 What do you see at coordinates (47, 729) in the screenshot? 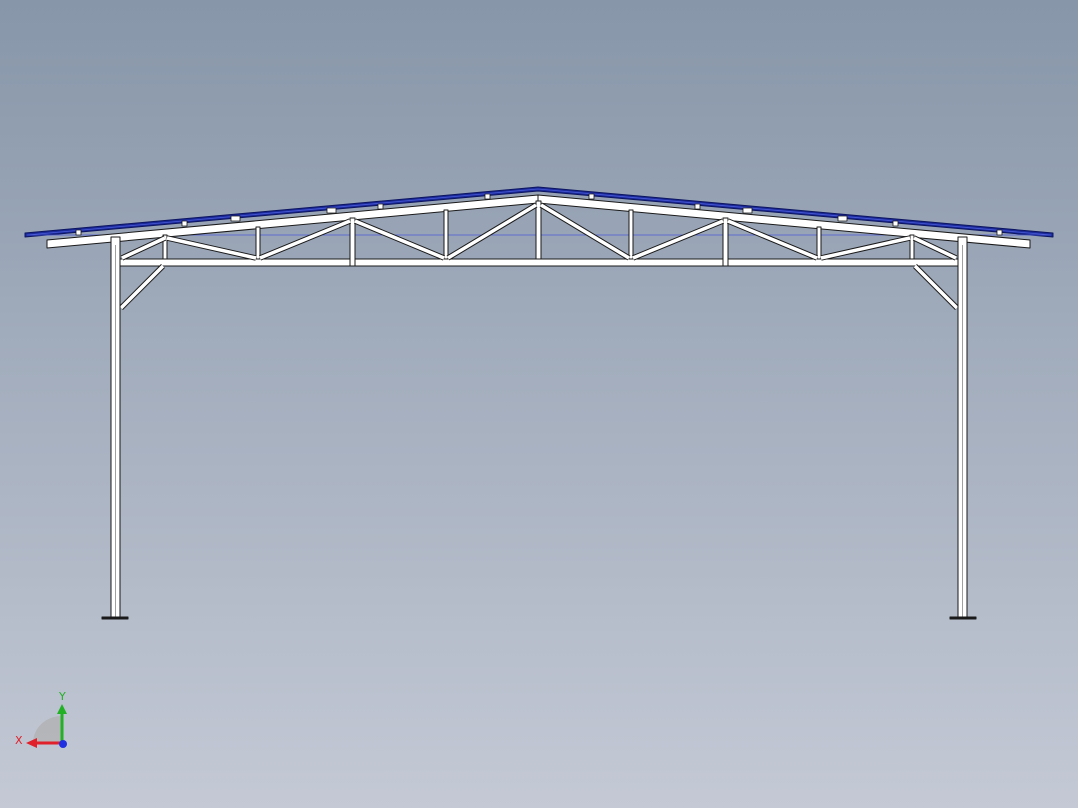
I see `triad-plane-shading` at bounding box center [47, 729].